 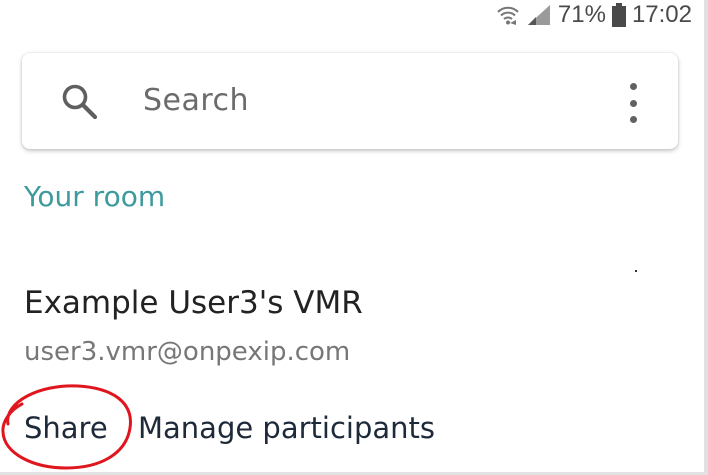 I want to click on room-name: Example User3's VMR, so click(x=193, y=303).